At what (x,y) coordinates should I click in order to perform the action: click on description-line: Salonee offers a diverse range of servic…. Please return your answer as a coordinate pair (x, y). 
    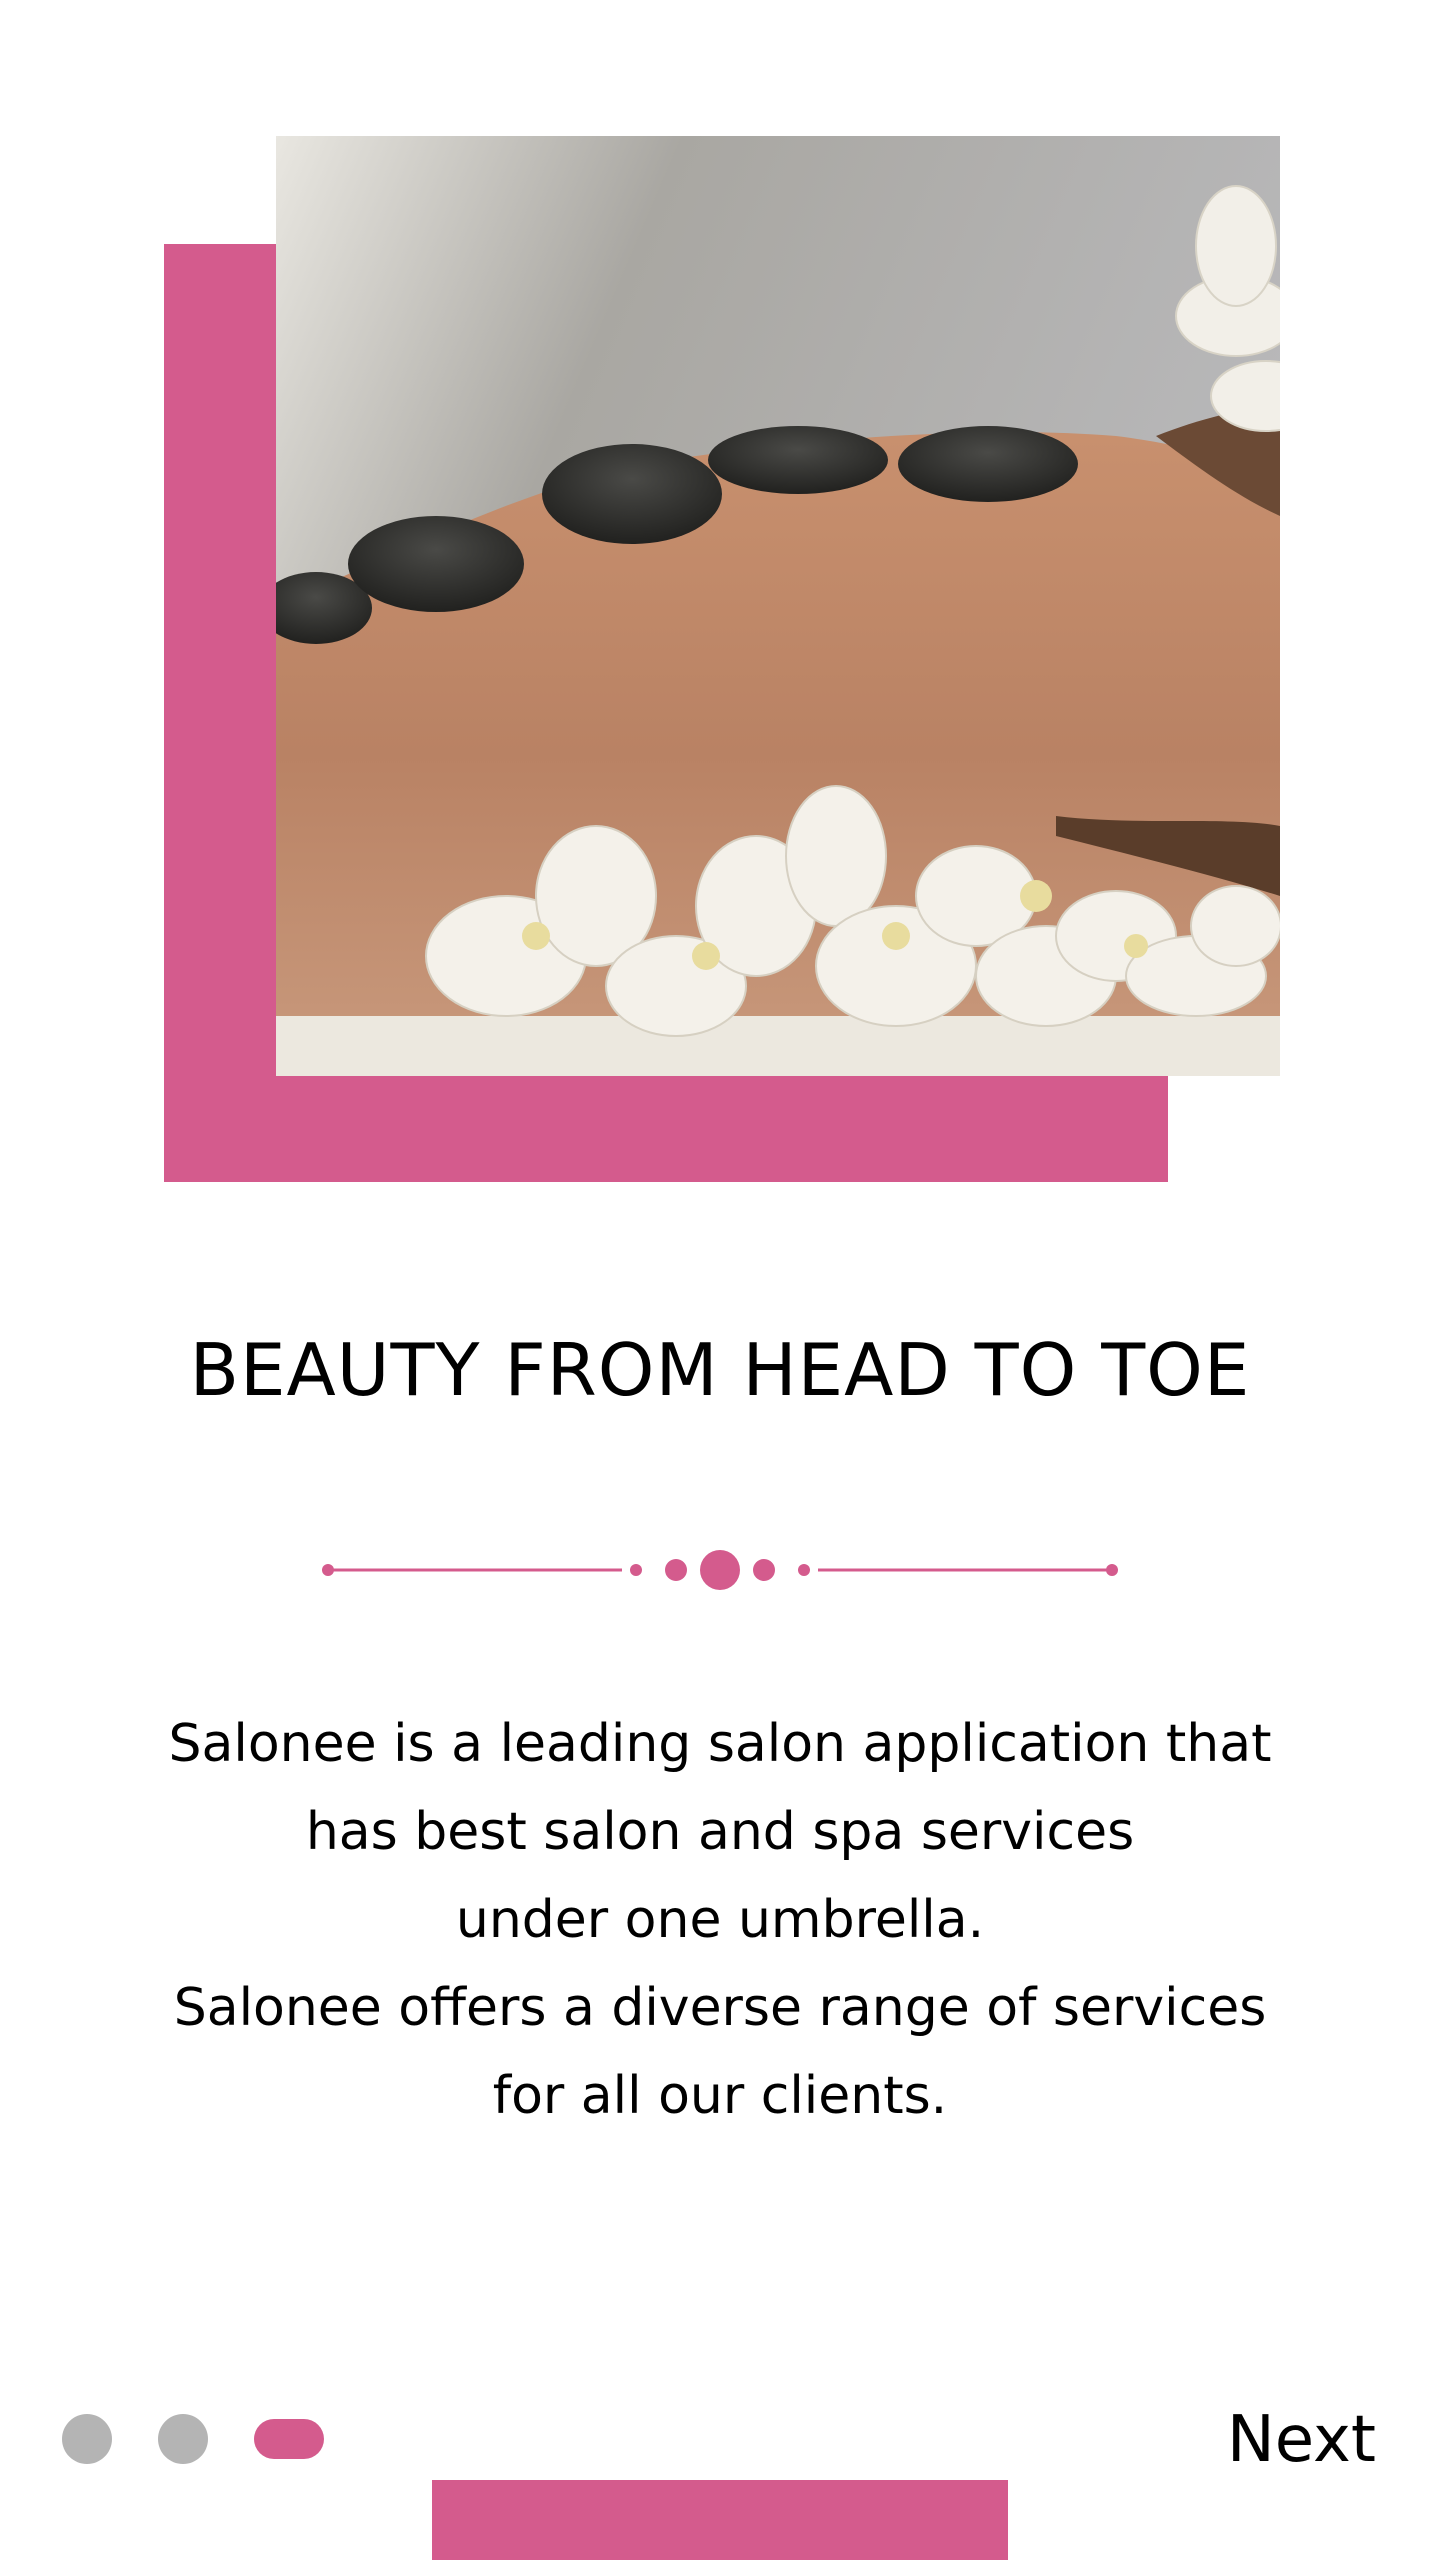
    Looking at the image, I should click on (720, 2008).